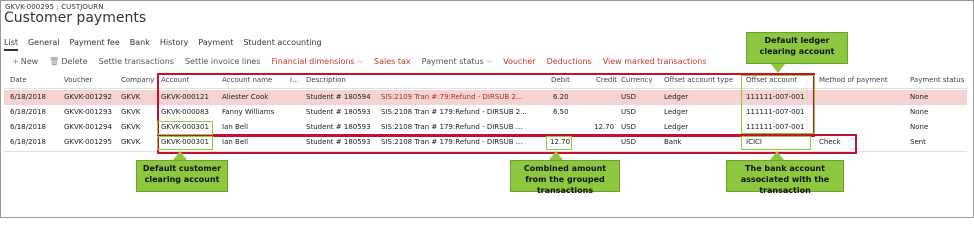 This screenshot has width=974, height=240. What do you see at coordinates (853, 80) in the screenshot?
I see `column-header-method-of-payment: Method of payment` at bounding box center [853, 80].